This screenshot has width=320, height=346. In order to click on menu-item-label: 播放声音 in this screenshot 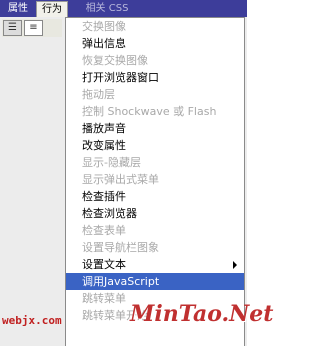, I will do `click(104, 128)`.